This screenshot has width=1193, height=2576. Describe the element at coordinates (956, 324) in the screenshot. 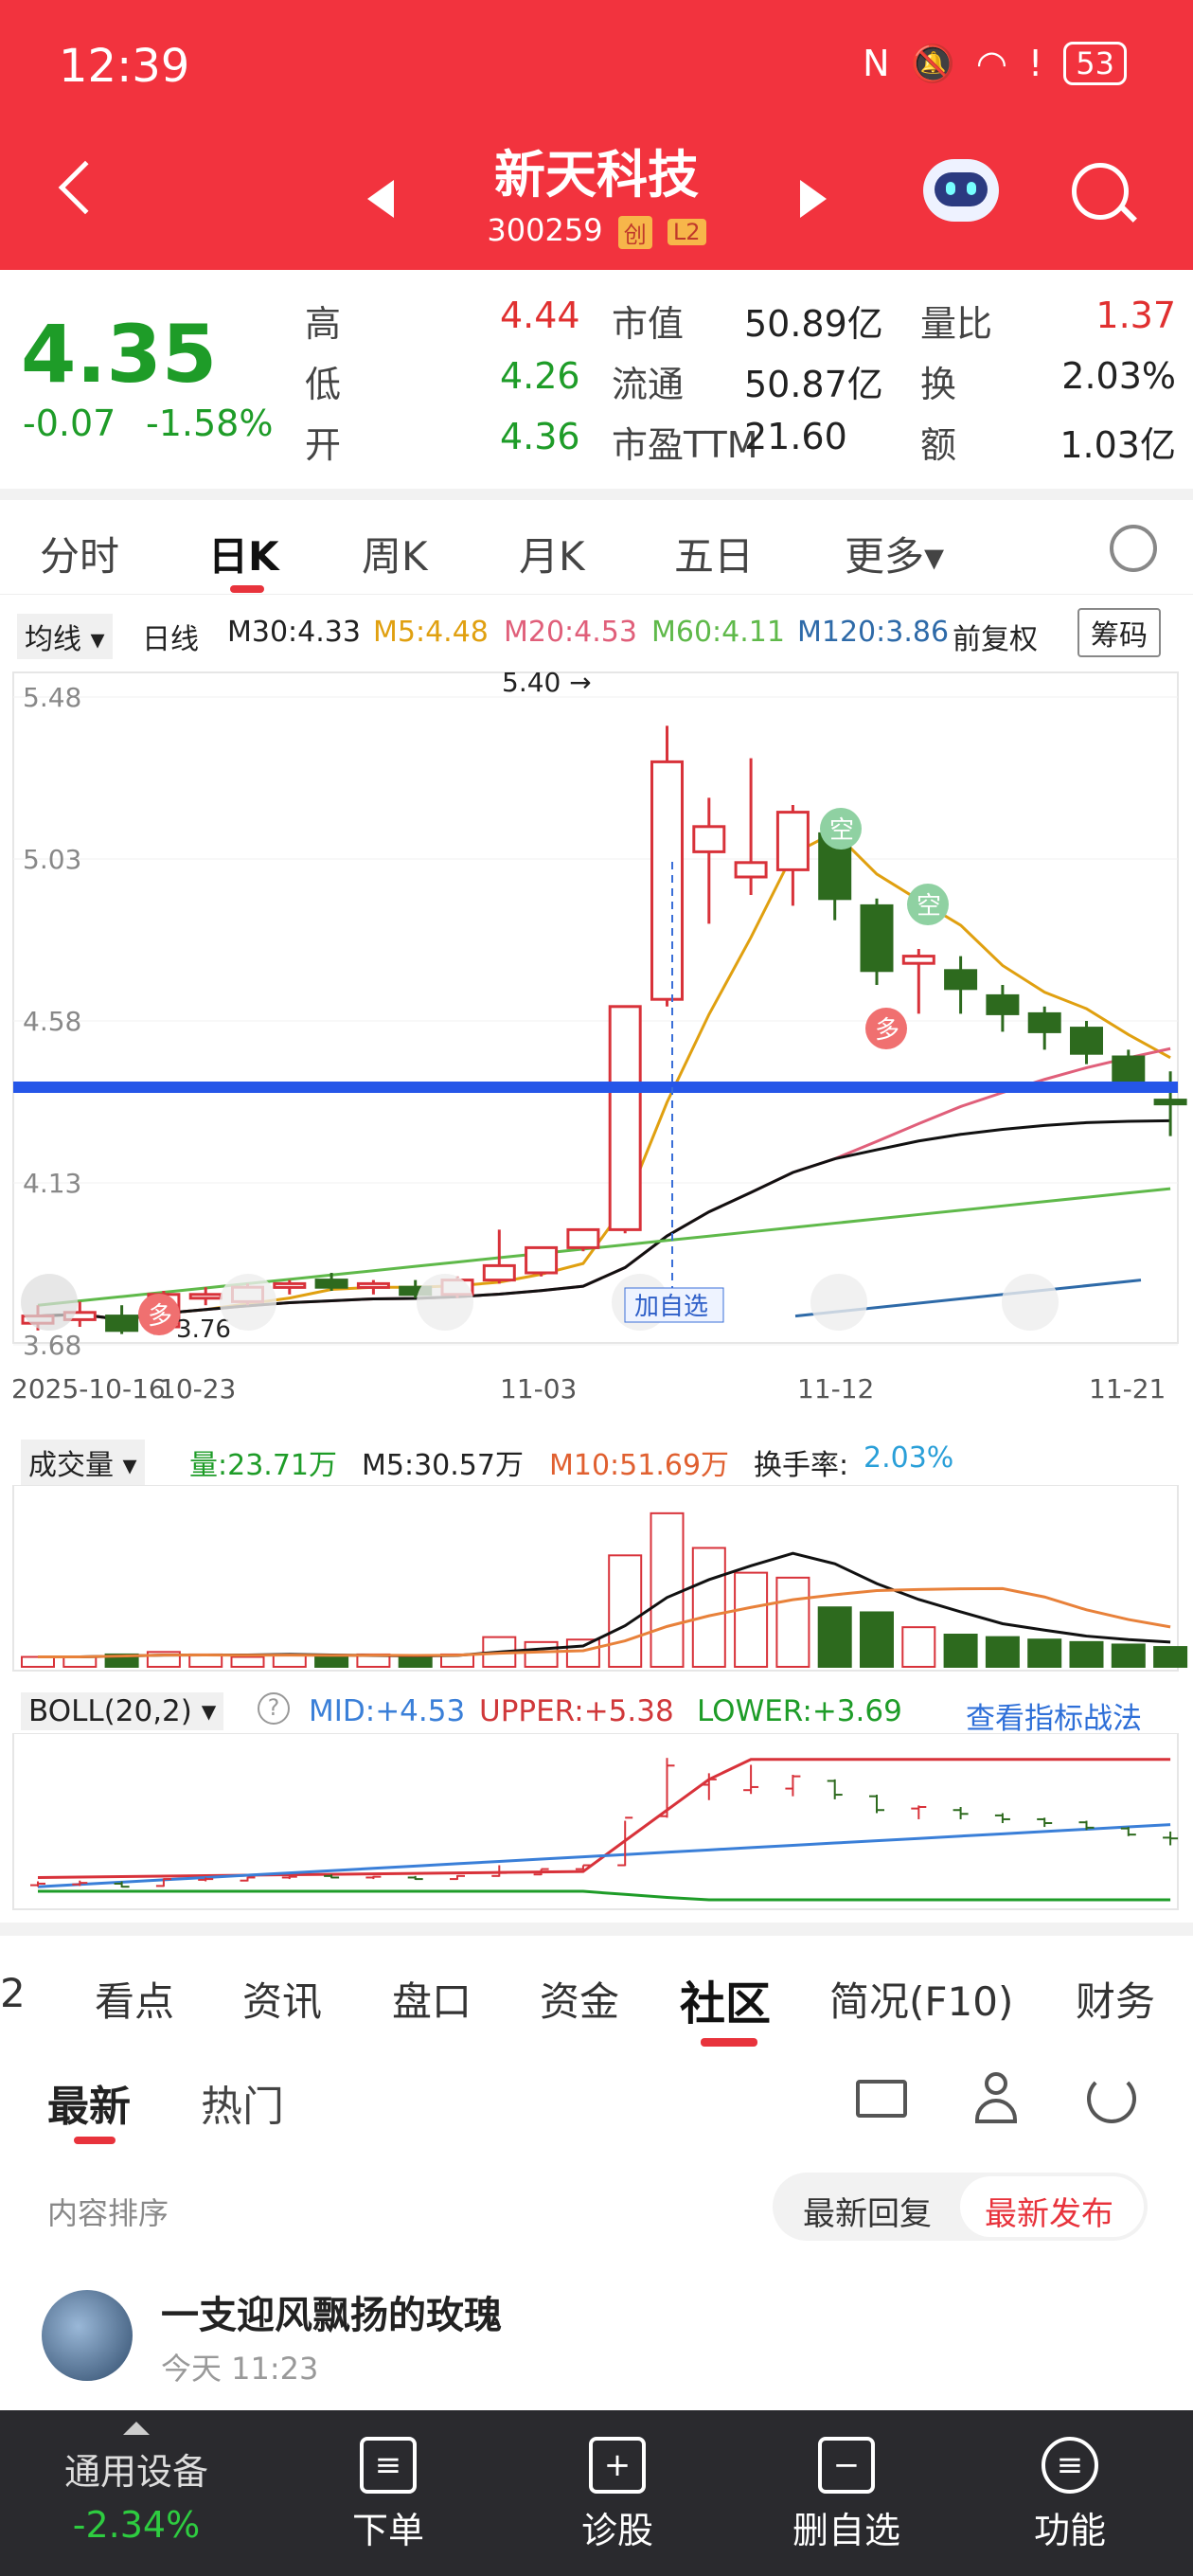

I see `vr-label: 量比` at that location.